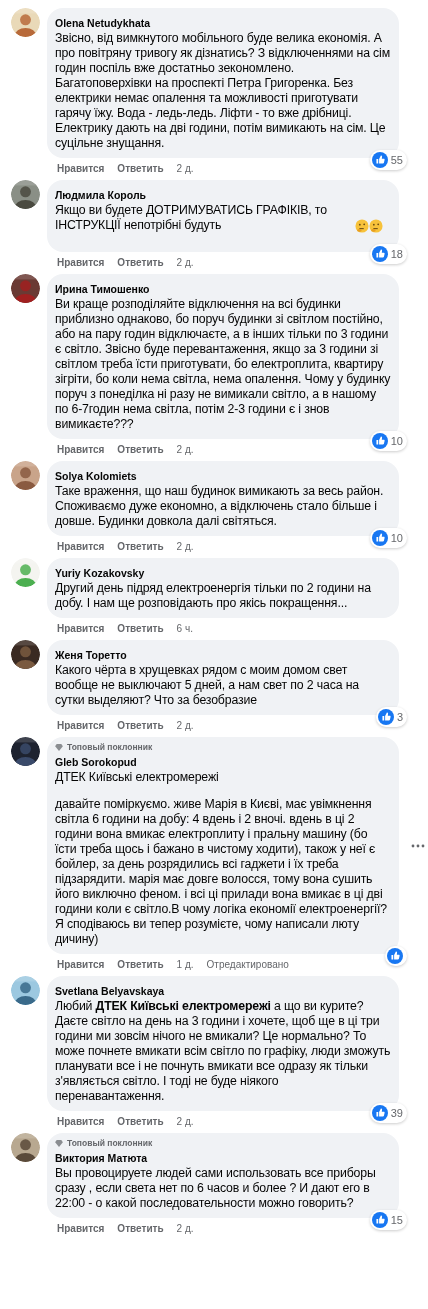 The height and width of the screenshot is (1309, 428). Describe the element at coordinates (100, 573) in the screenshot. I see `author-name: Yuriy Kozakovsky` at that location.